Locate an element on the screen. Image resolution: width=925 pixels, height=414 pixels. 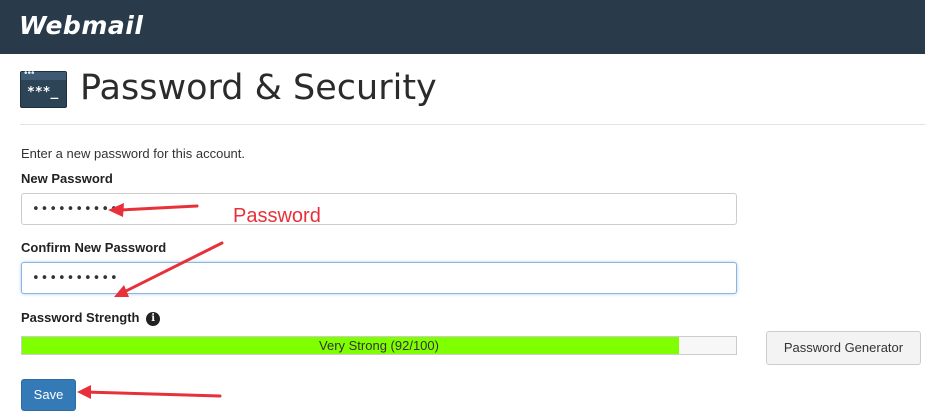
annotation-arrows is located at coordinates (150, 301).